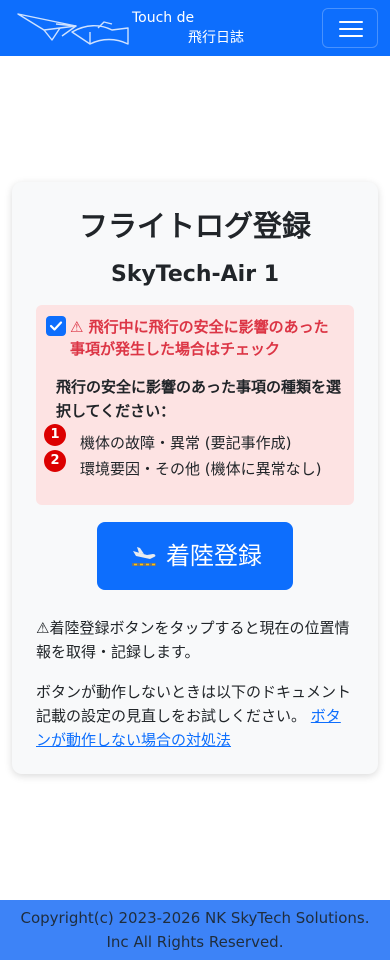  I want to click on menu-toggle-button, so click(350, 28).